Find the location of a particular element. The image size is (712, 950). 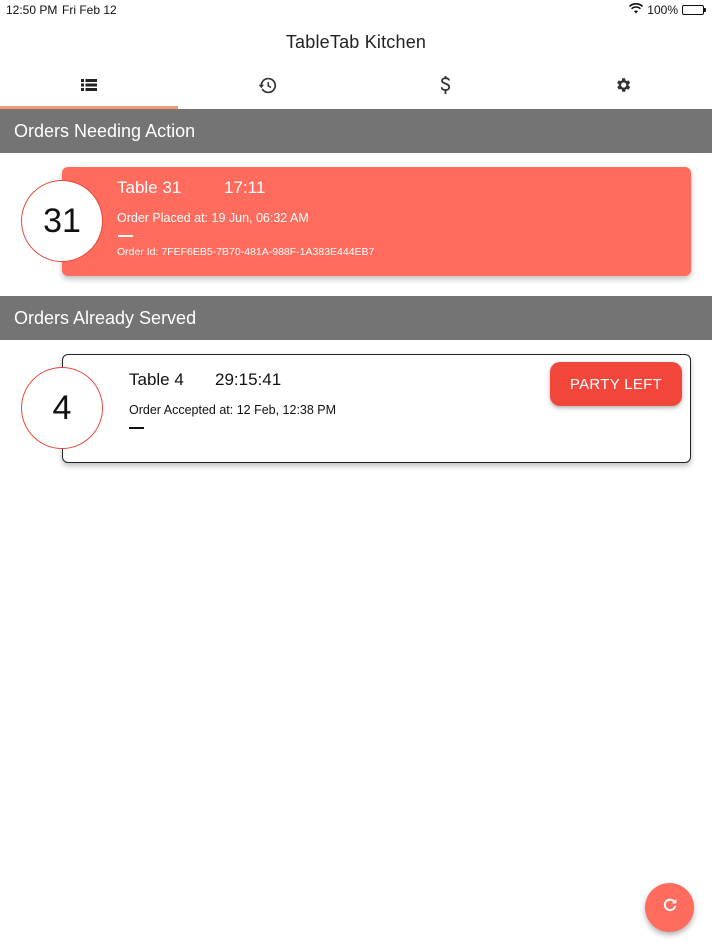

tab-bar is located at coordinates (356, 87).